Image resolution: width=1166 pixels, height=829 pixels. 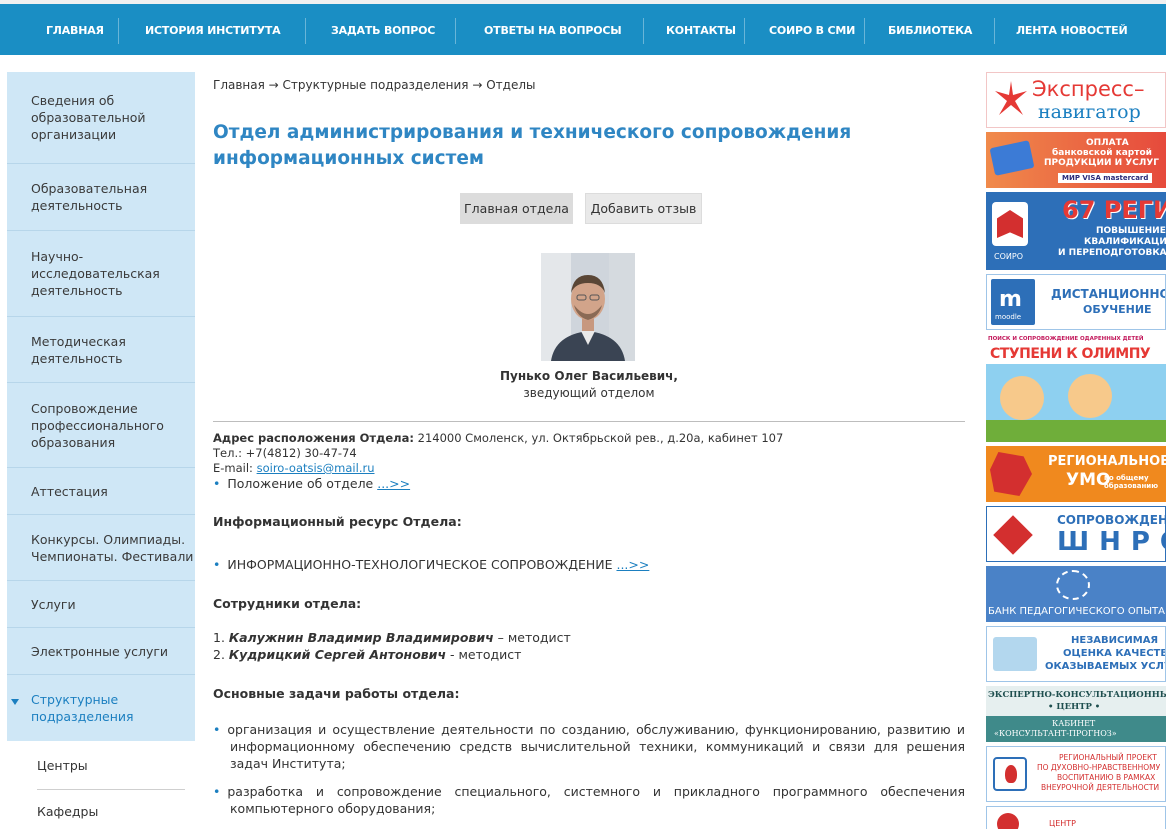 What do you see at coordinates (393, 483) in the screenshot?
I see `regulation-more-link: ...>>` at bounding box center [393, 483].